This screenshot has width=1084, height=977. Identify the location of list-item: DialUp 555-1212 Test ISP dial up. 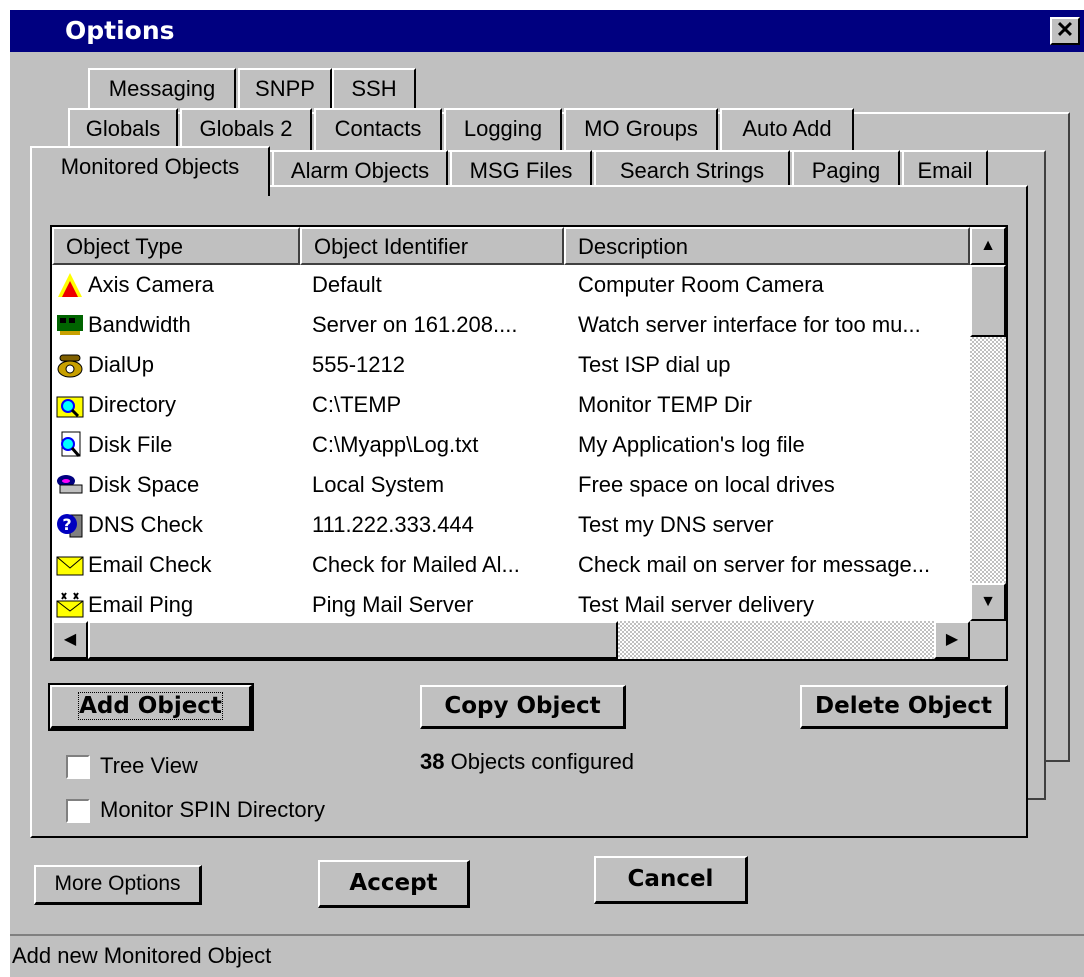
(512, 365).